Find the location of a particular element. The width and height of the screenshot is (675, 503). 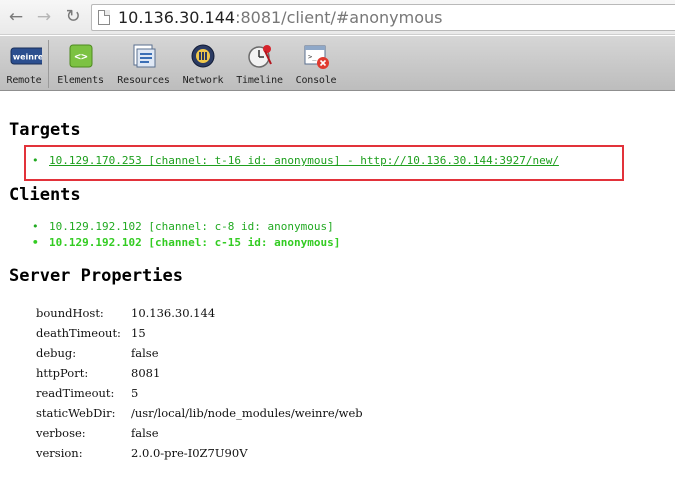

reload-icon: ↻ is located at coordinates (73, 17).